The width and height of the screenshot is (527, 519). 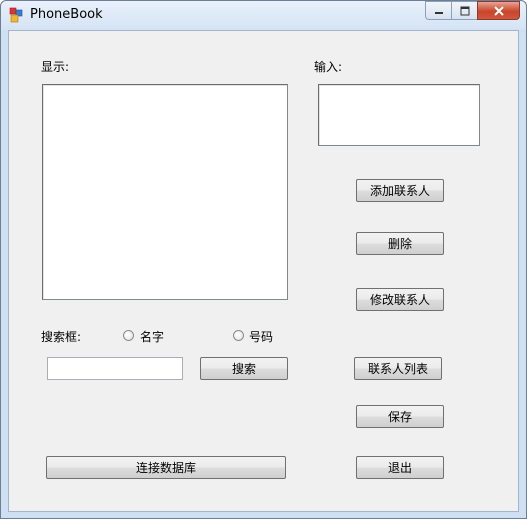 I want to click on input-textarea, so click(x=399, y=115).